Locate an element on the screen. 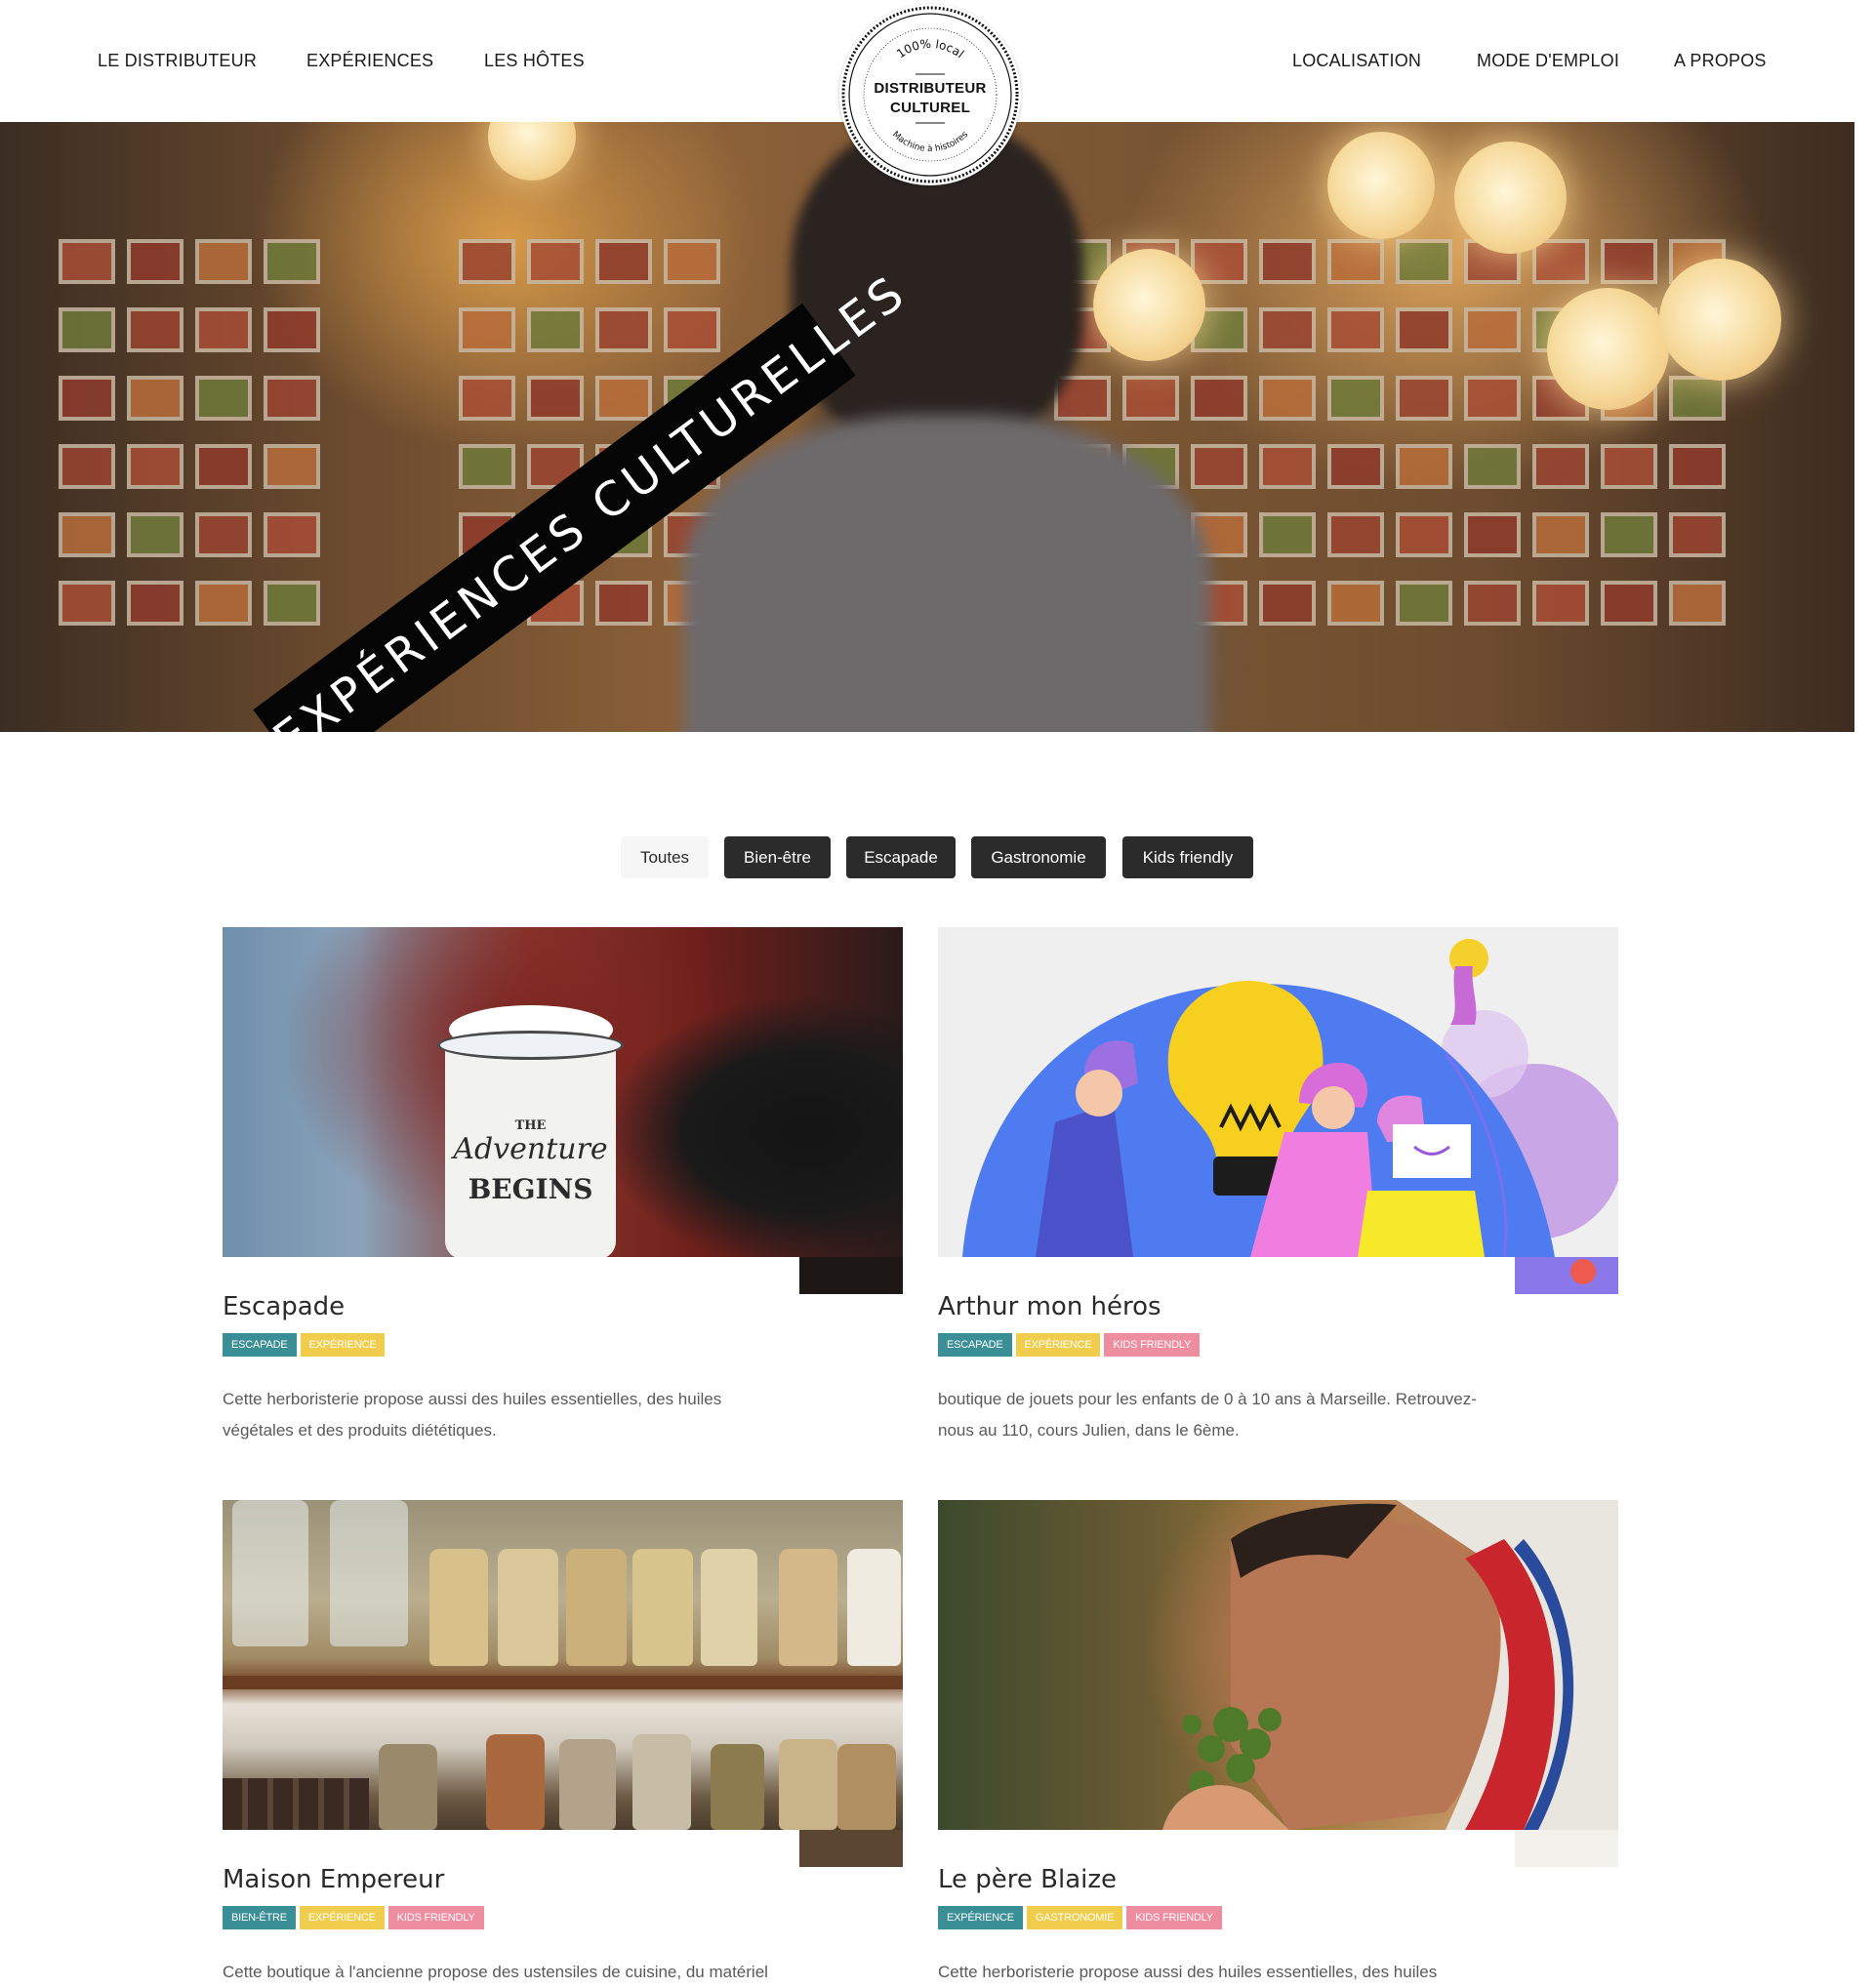 The width and height of the screenshot is (1874, 1988). nav-mode-emploi: MODE D'EMPLOI is located at coordinates (1548, 61).